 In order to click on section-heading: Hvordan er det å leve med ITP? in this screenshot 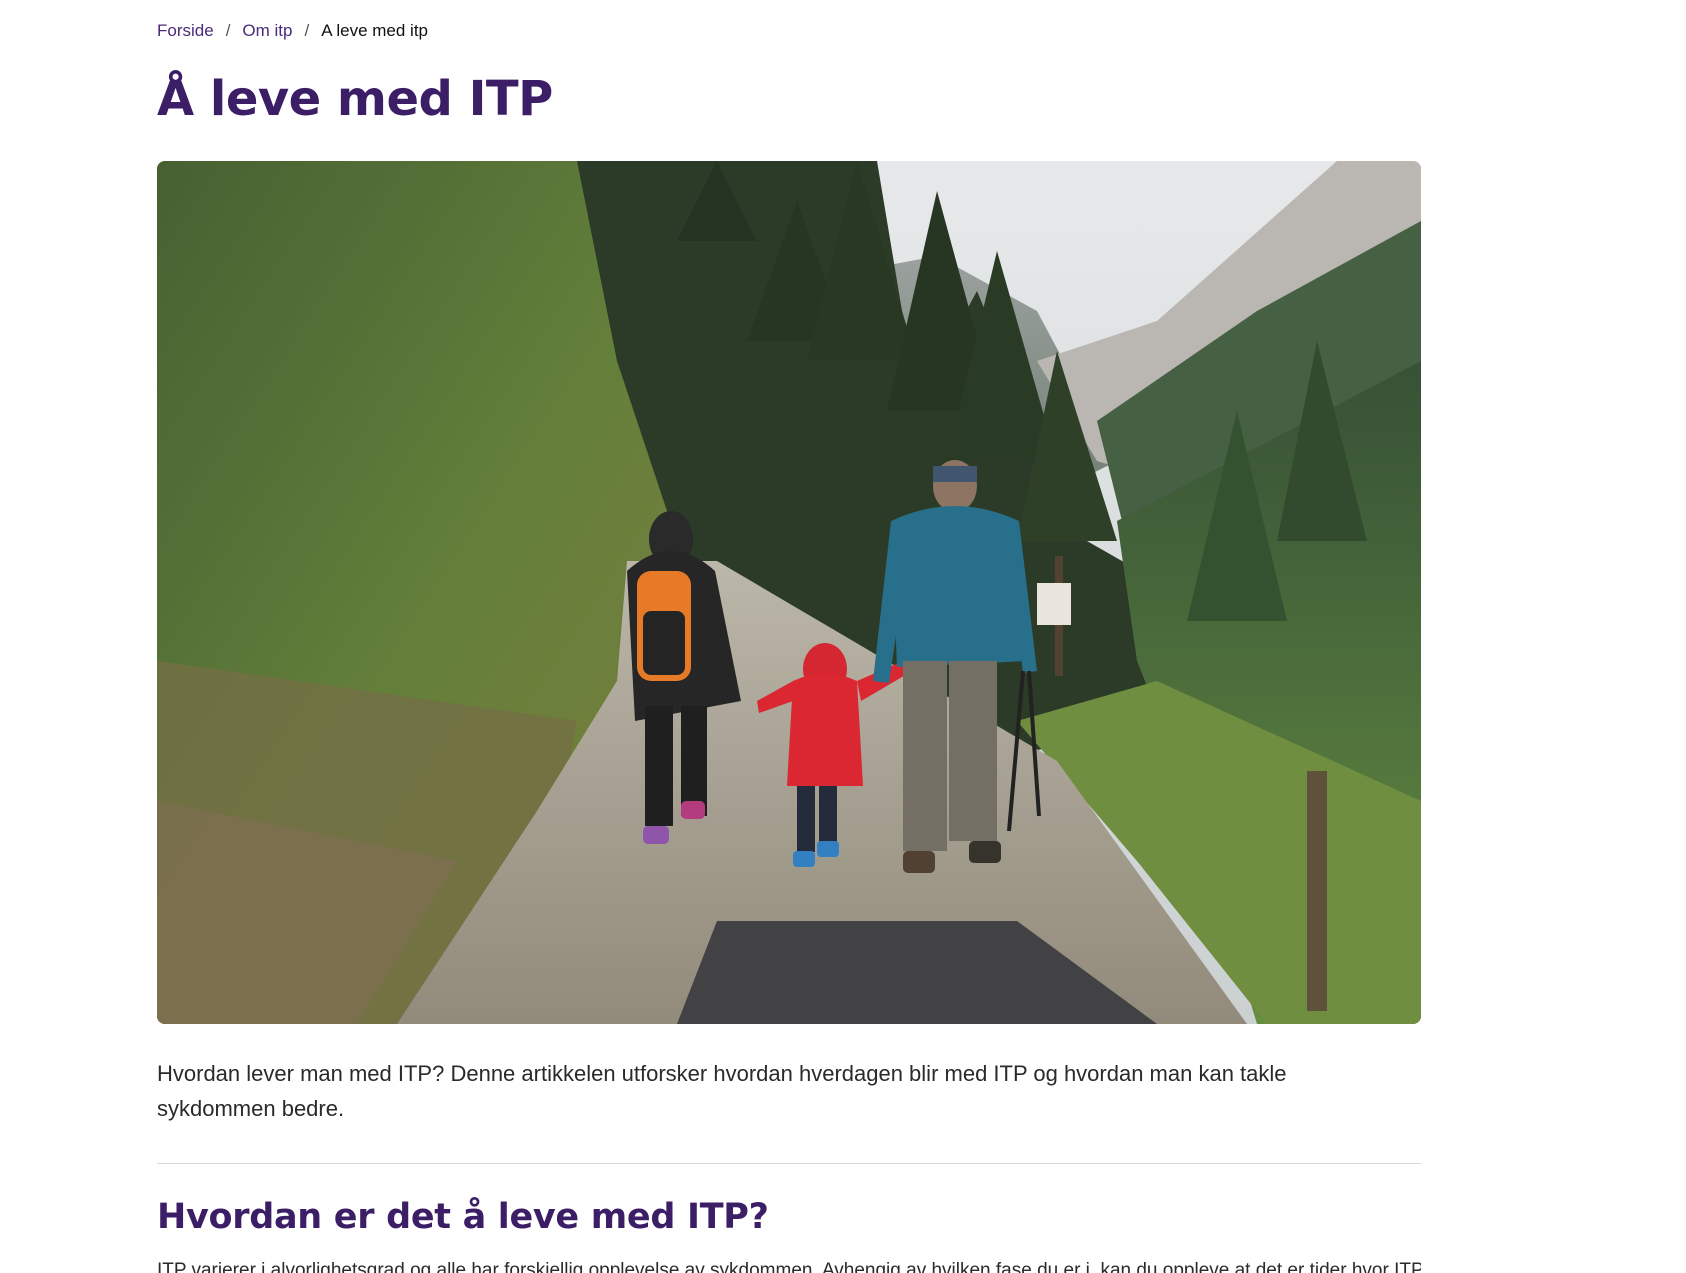, I will do `click(463, 1217)`.